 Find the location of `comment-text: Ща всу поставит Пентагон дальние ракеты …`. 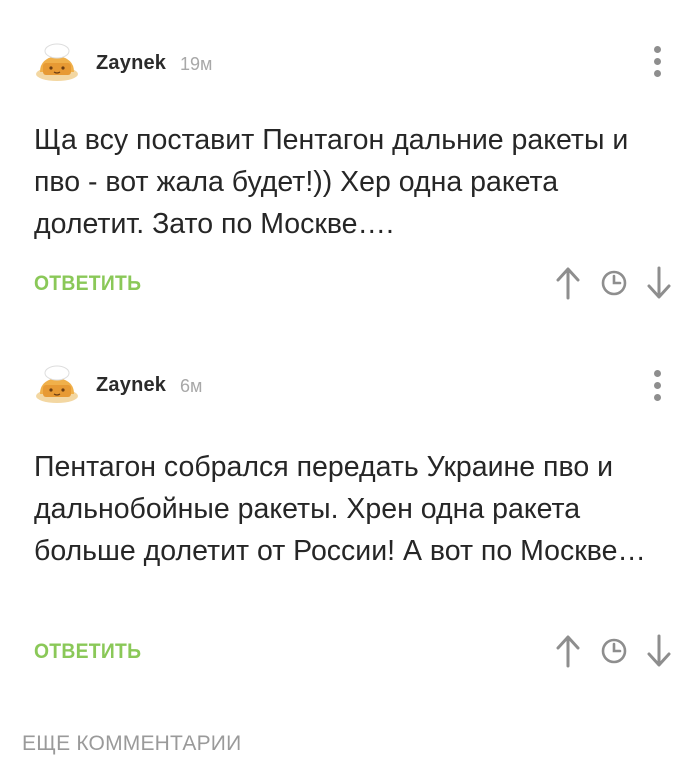

comment-text: Ща всу поставит Пентагон дальние ракеты … is located at coordinates (331, 182).